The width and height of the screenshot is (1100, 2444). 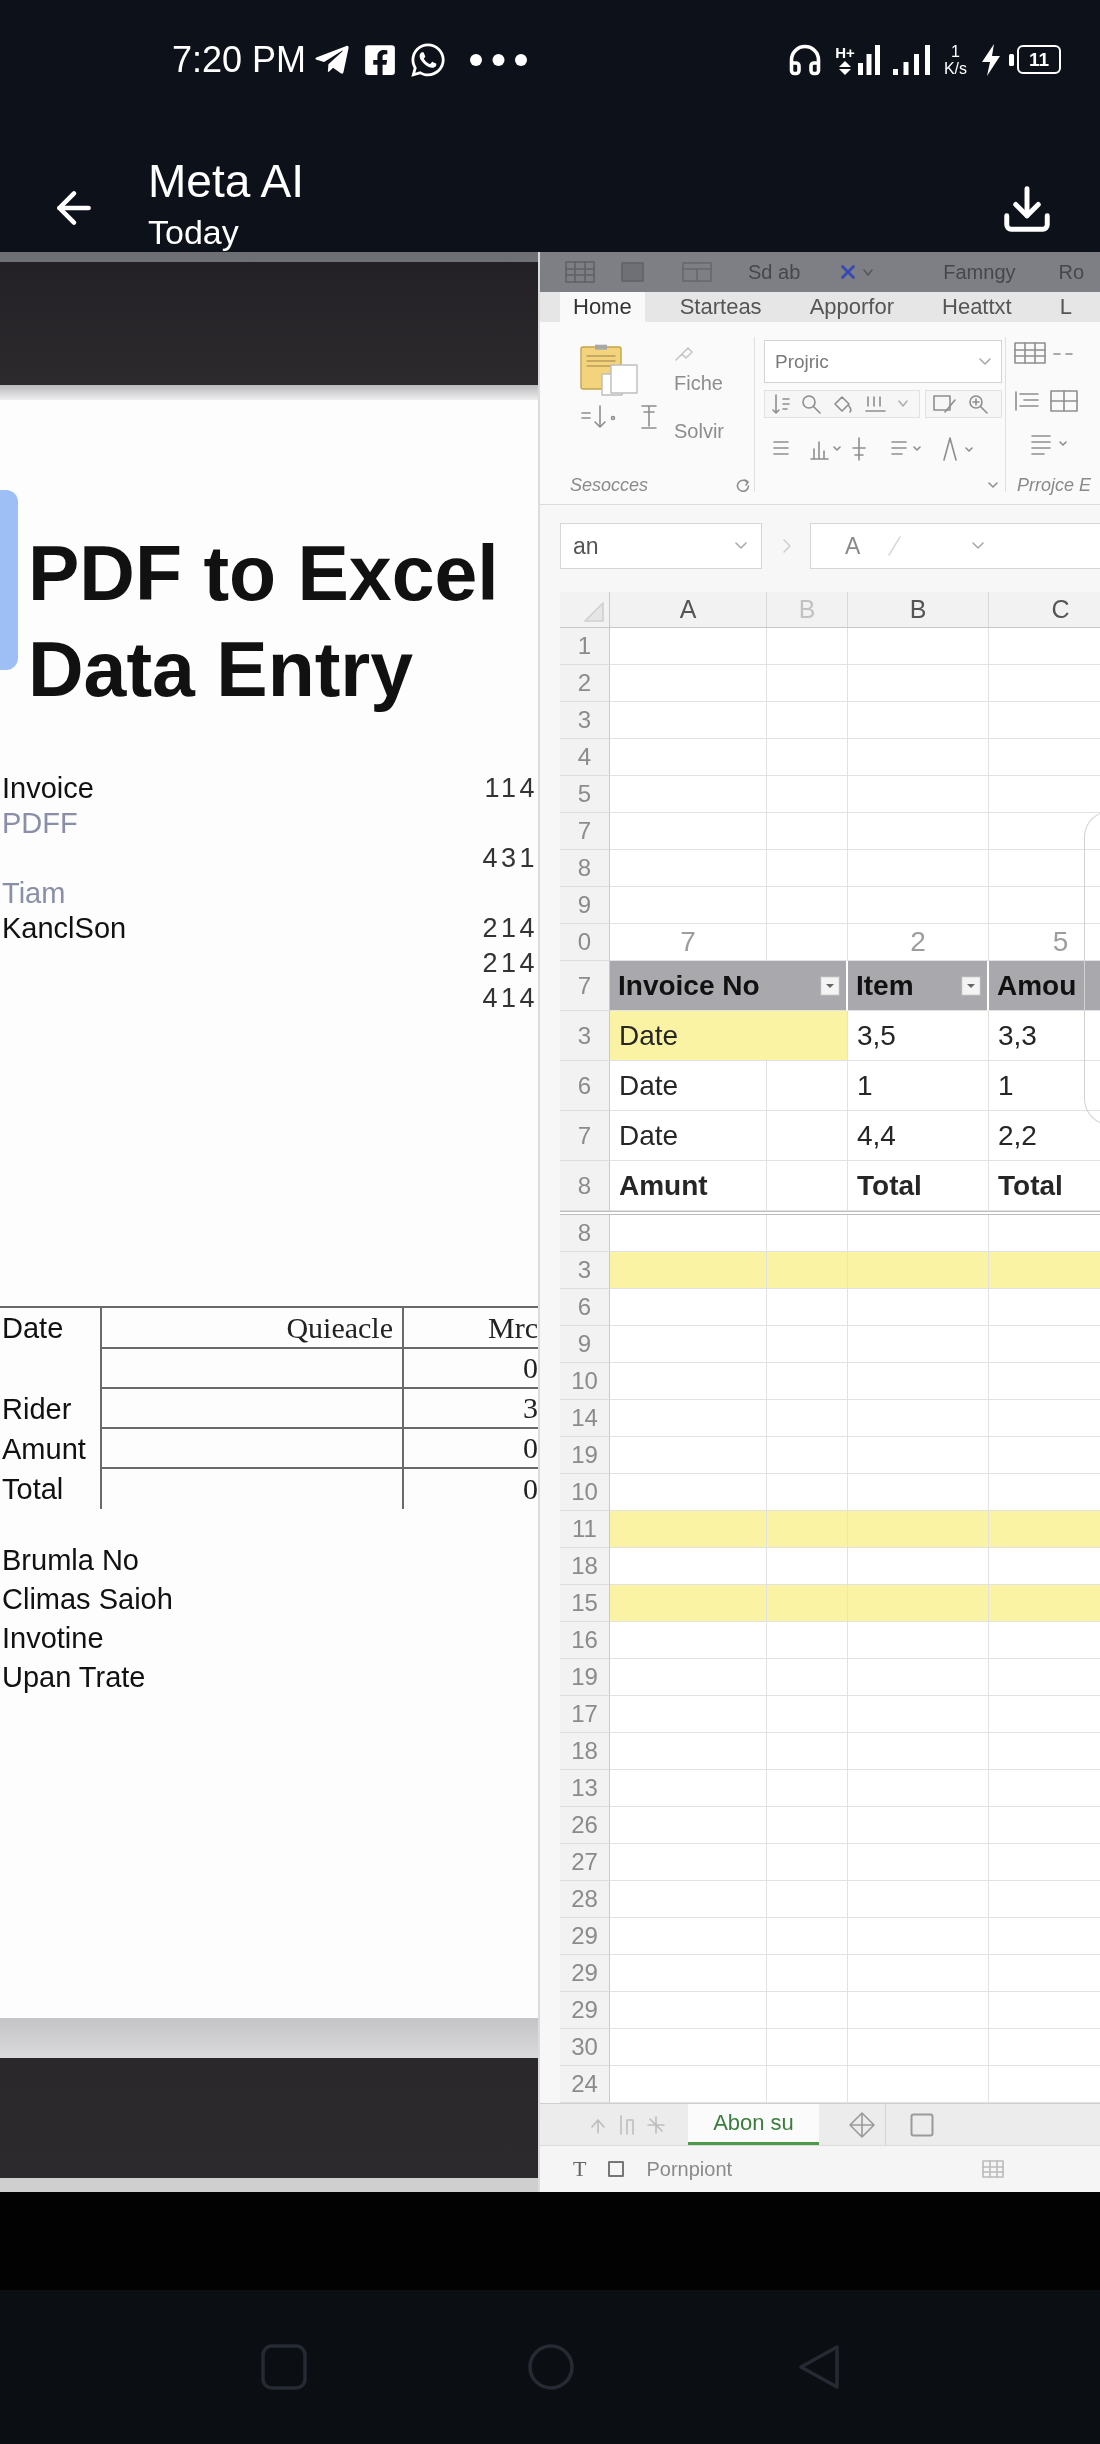 What do you see at coordinates (585, 1344) in the screenshot?
I see `row-number: 9` at bounding box center [585, 1344].